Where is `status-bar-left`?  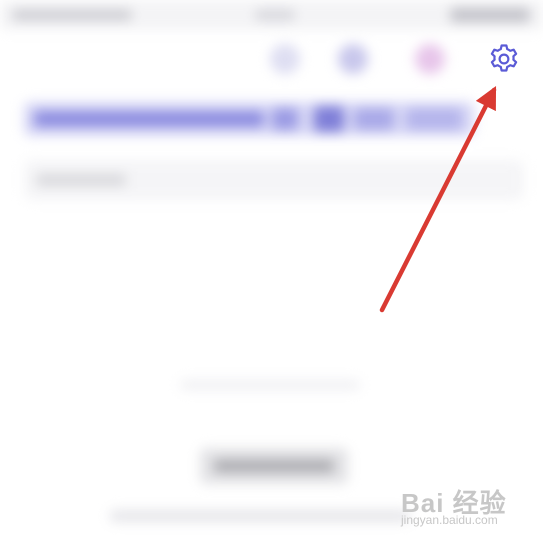
status-bar-left is located at coordinates (72, 15).